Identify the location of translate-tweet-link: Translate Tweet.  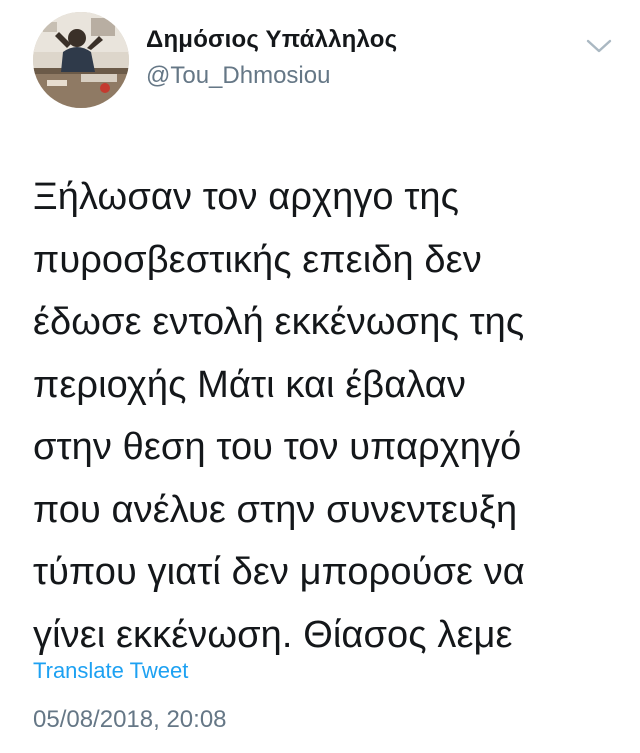
(110, 671).